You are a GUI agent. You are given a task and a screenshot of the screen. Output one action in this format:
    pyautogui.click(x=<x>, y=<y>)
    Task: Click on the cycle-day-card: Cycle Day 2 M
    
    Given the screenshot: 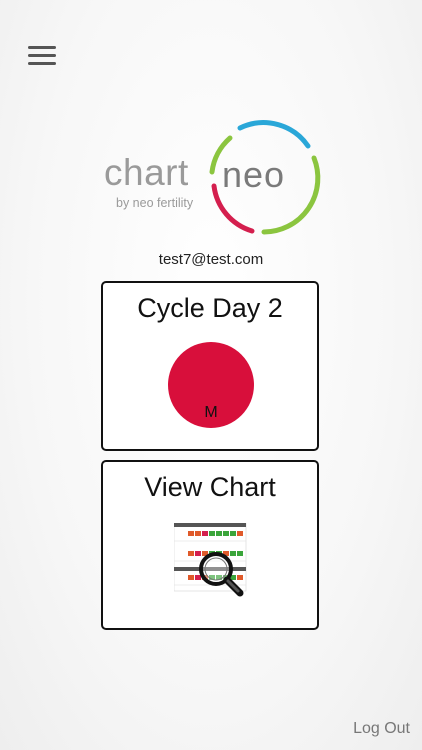 What is the action you would take?
    pyautogui.click(x=210, y=366)
    